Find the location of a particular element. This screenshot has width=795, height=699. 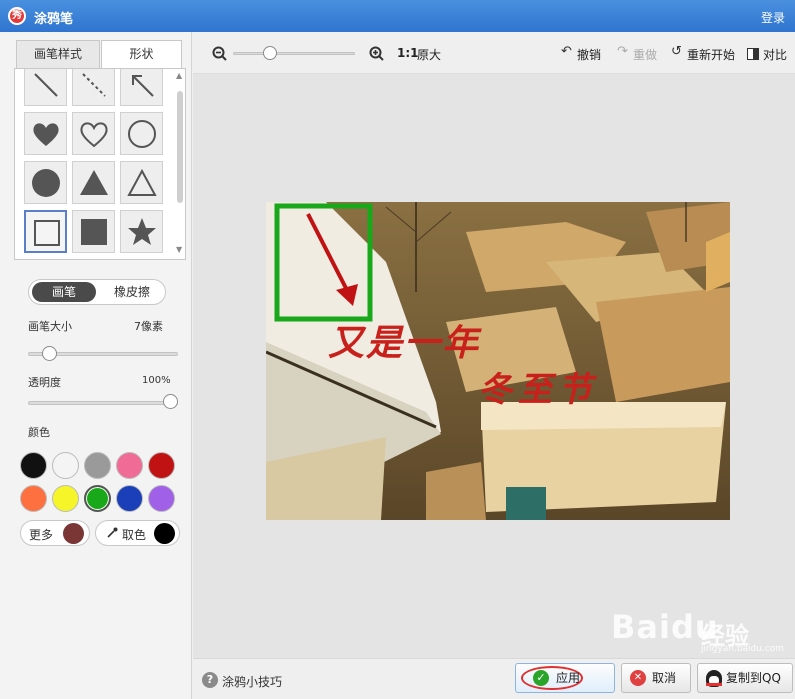

more-colors-label: 更多 is located at coordinates (41, 535).